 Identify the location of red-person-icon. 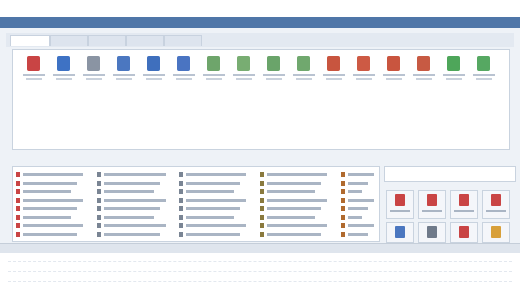
(33, 63).